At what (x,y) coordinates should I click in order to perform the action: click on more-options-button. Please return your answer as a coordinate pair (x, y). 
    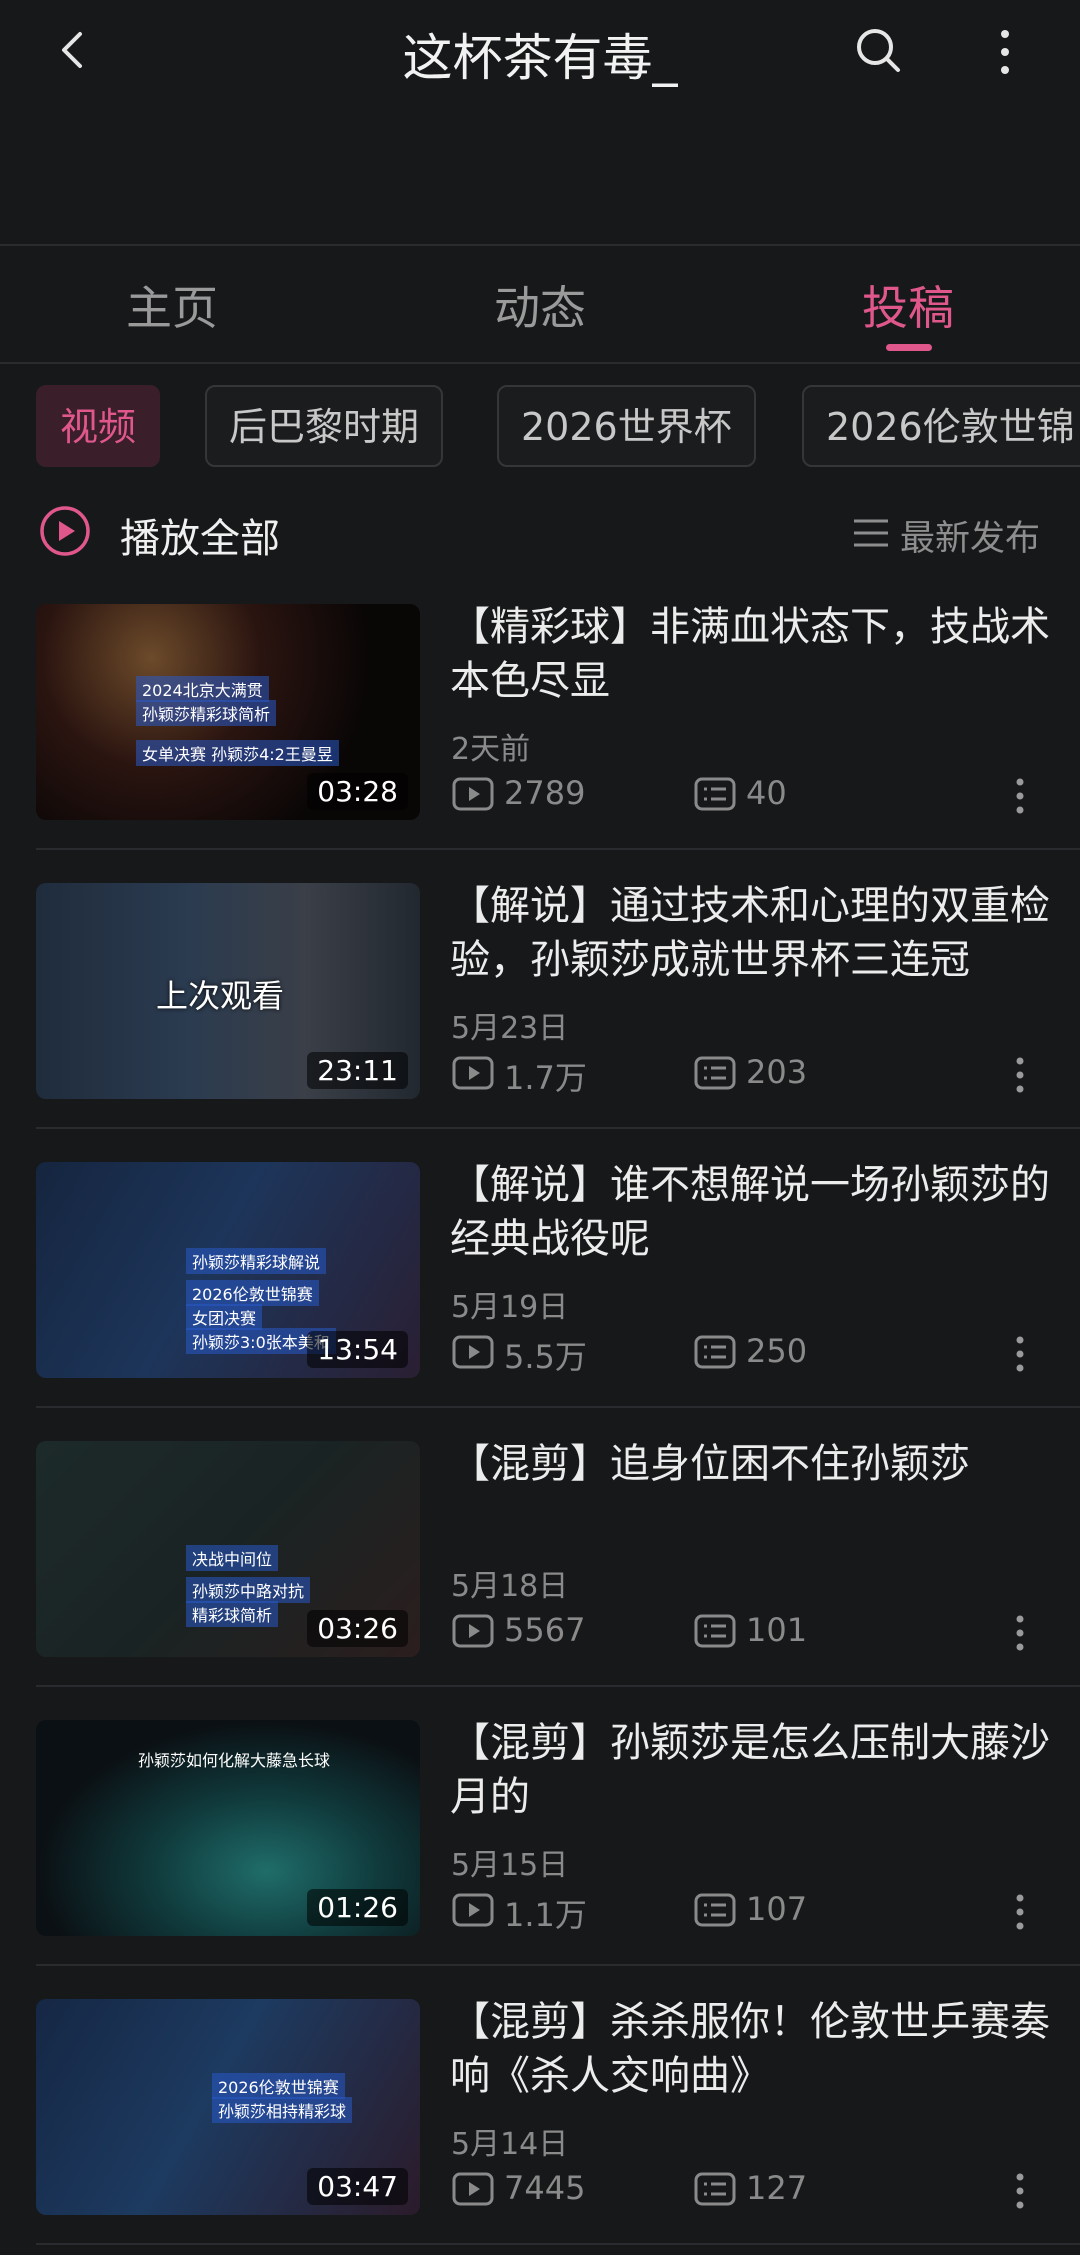
    Looking at the image, I should click on (1005, 52).